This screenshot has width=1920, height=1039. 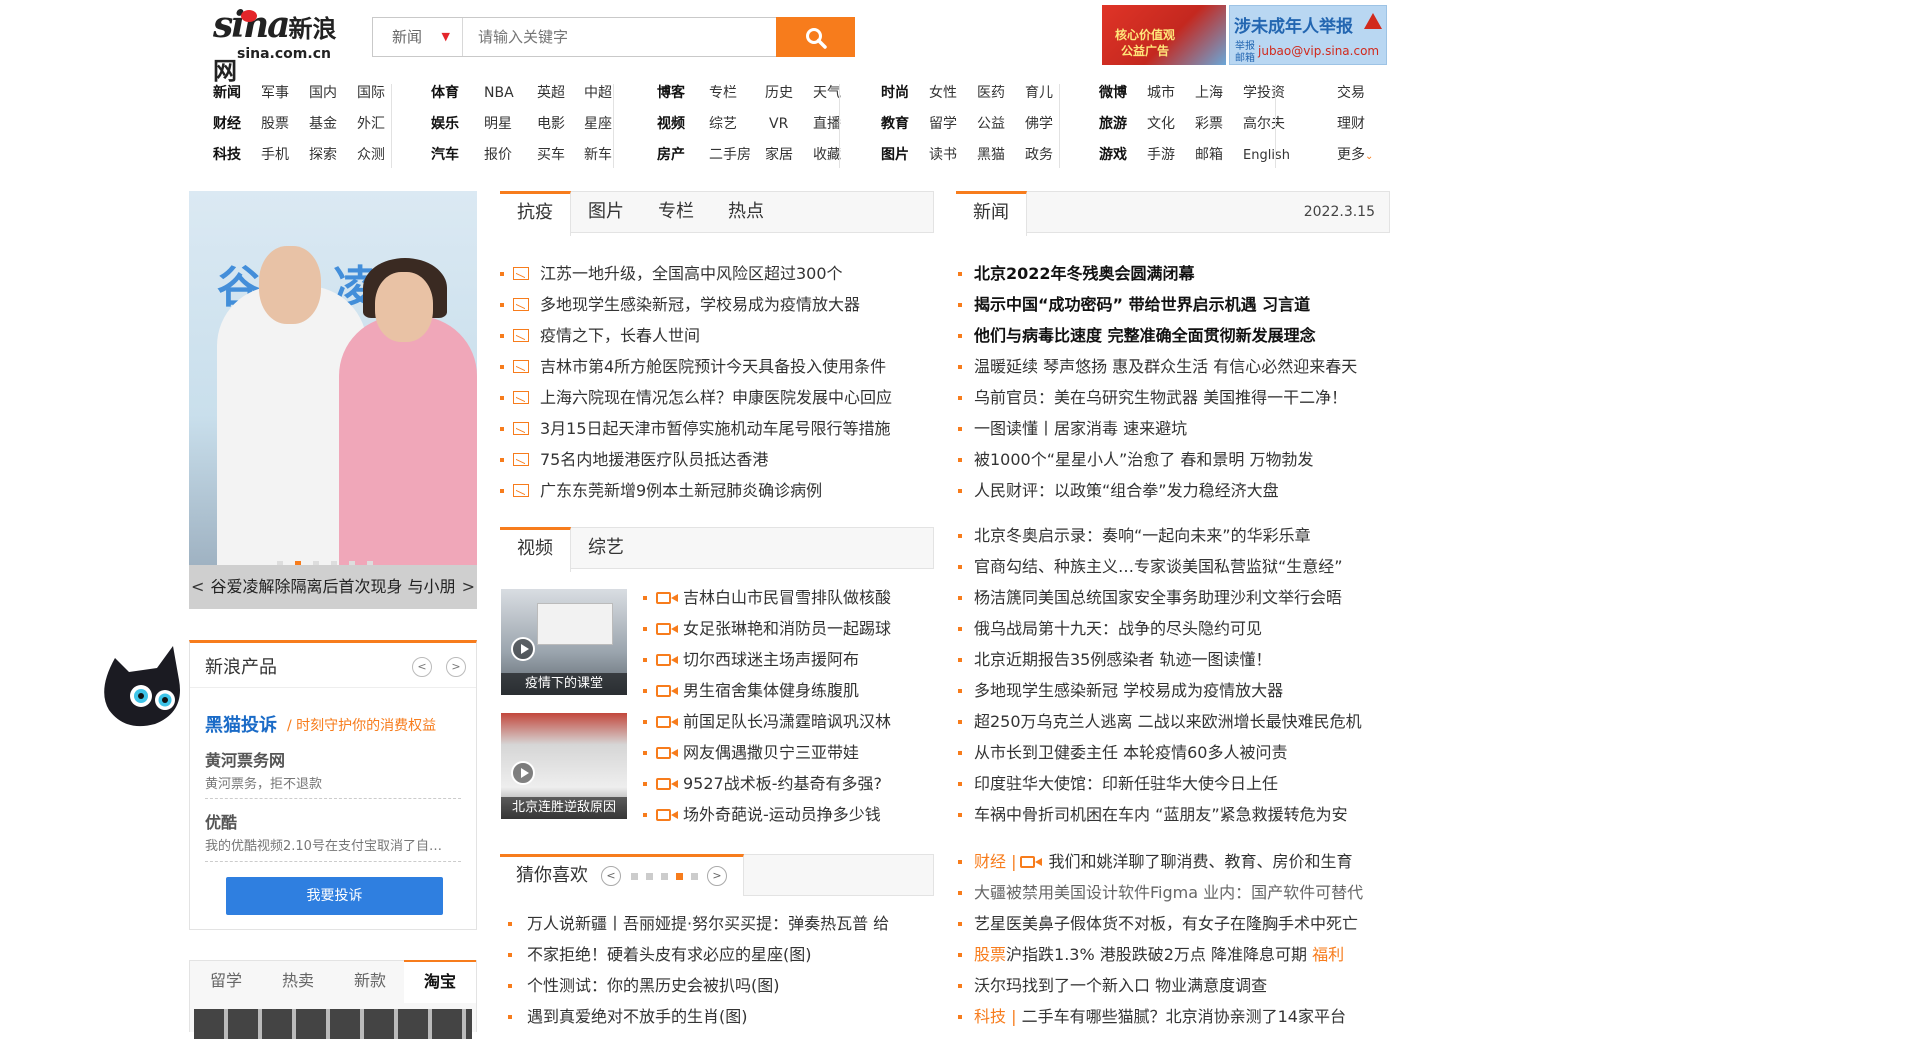 I want to click on nav-link: 股票, so click(x=285, y=124).